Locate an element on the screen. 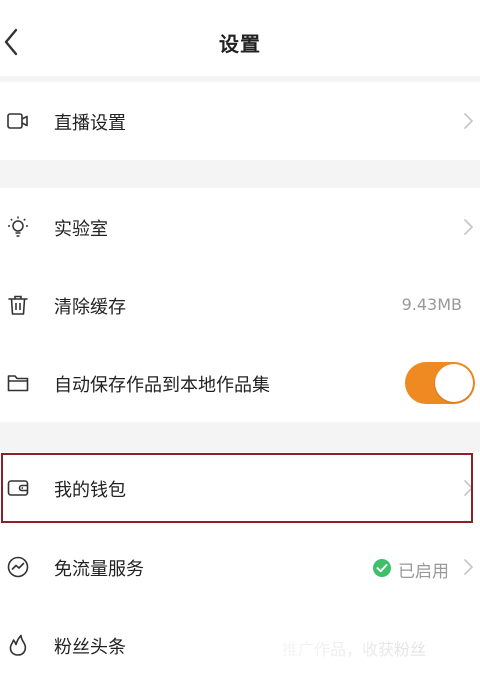 Image resolution: width=480 pixels, height=674 pixels. row-label-wallet: 我的钱包 is located at coordinates (90, 490).